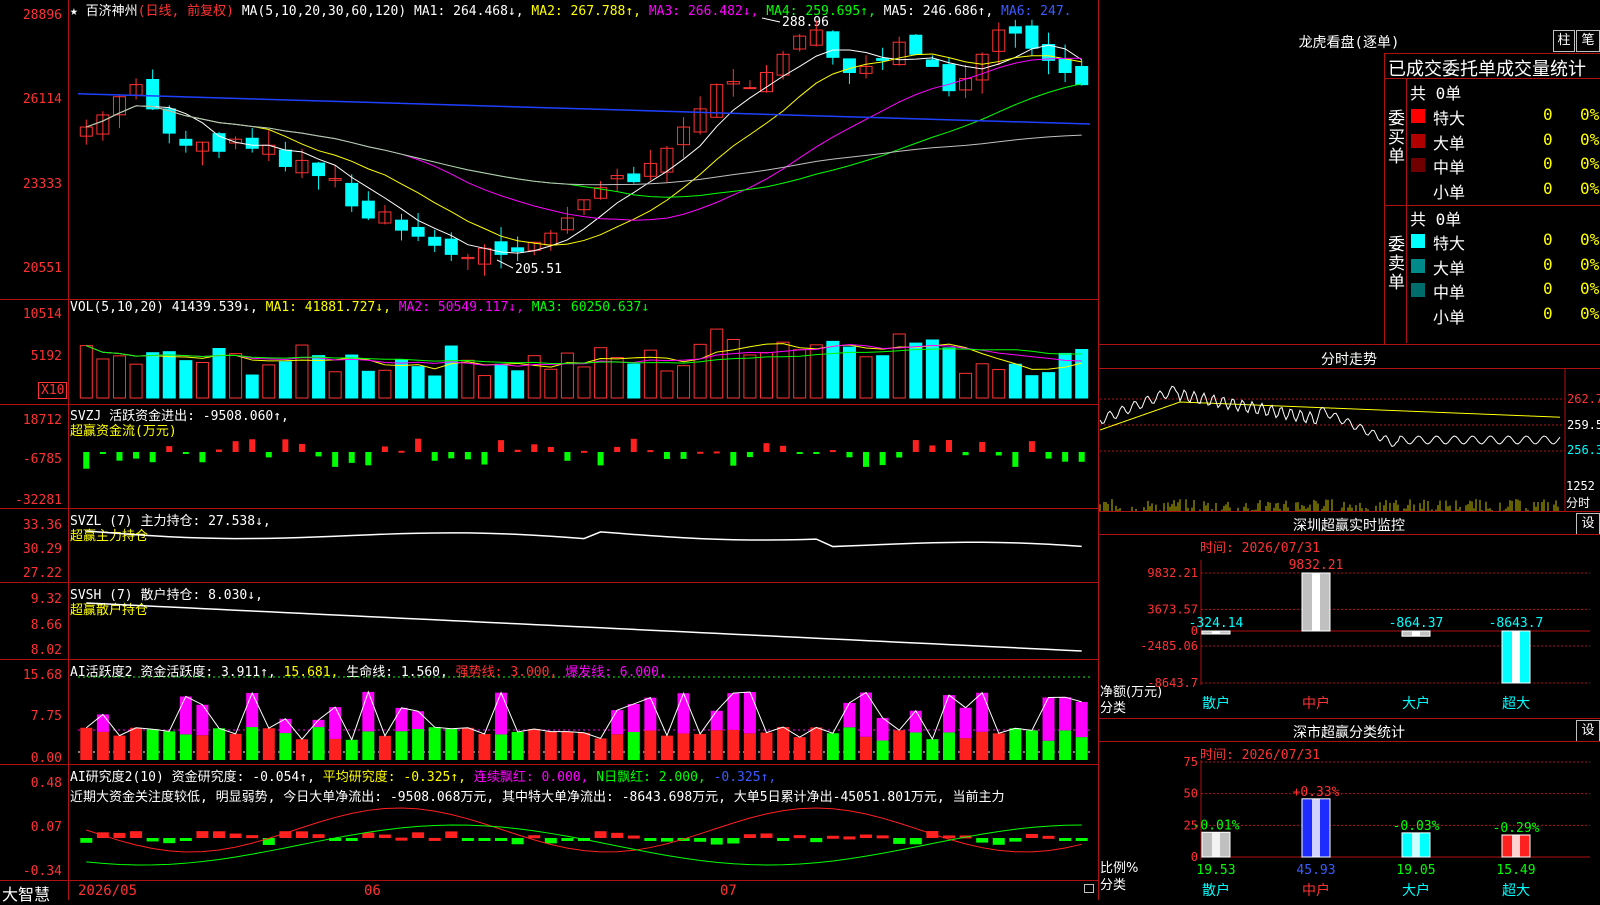 This screenshot has width=1600, height=905. Describe the element at coordinates (1416, 826) in the screenshot. I see `change-label: -0.03%` at that location.